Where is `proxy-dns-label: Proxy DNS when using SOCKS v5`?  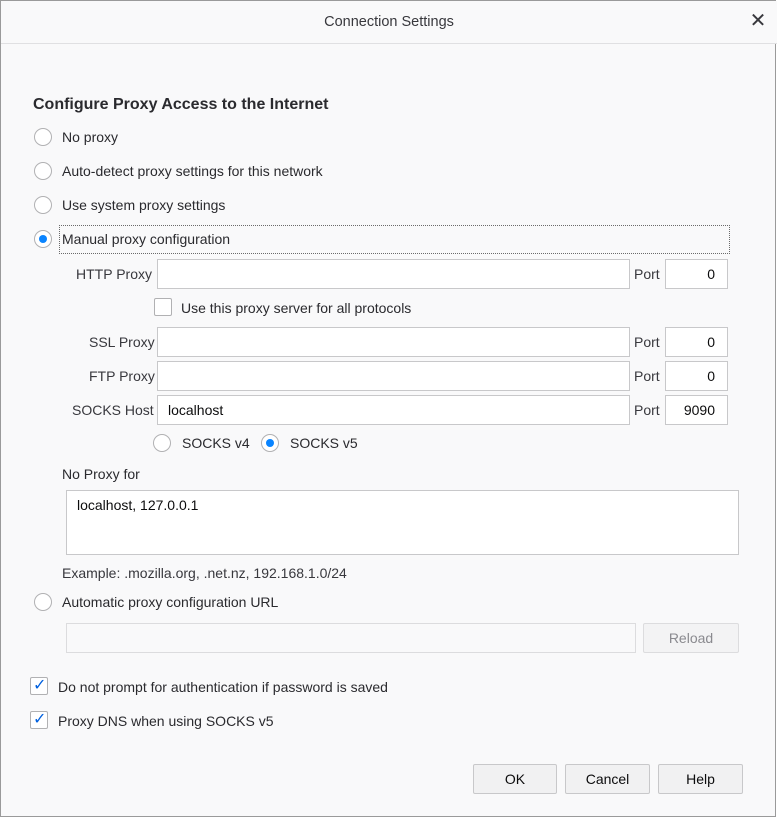
proxy-dns-label: Proxy DNS when using SOCKS v5 is located at coordinates (166, 721).